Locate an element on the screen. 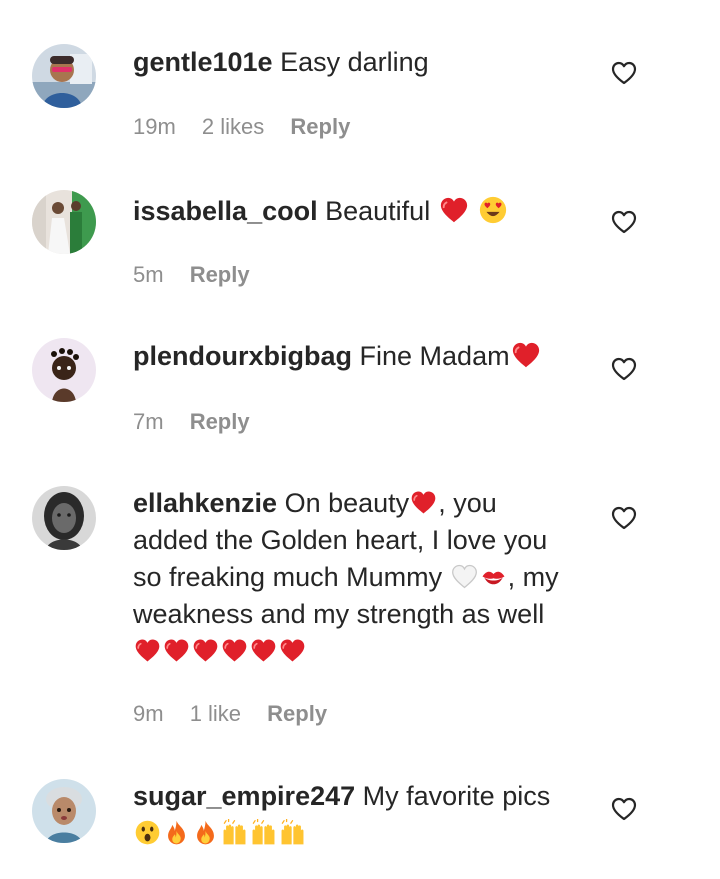 This screenshot has height=879, width=720. comment-body: Beautiful is located at coordinates (378, 211).